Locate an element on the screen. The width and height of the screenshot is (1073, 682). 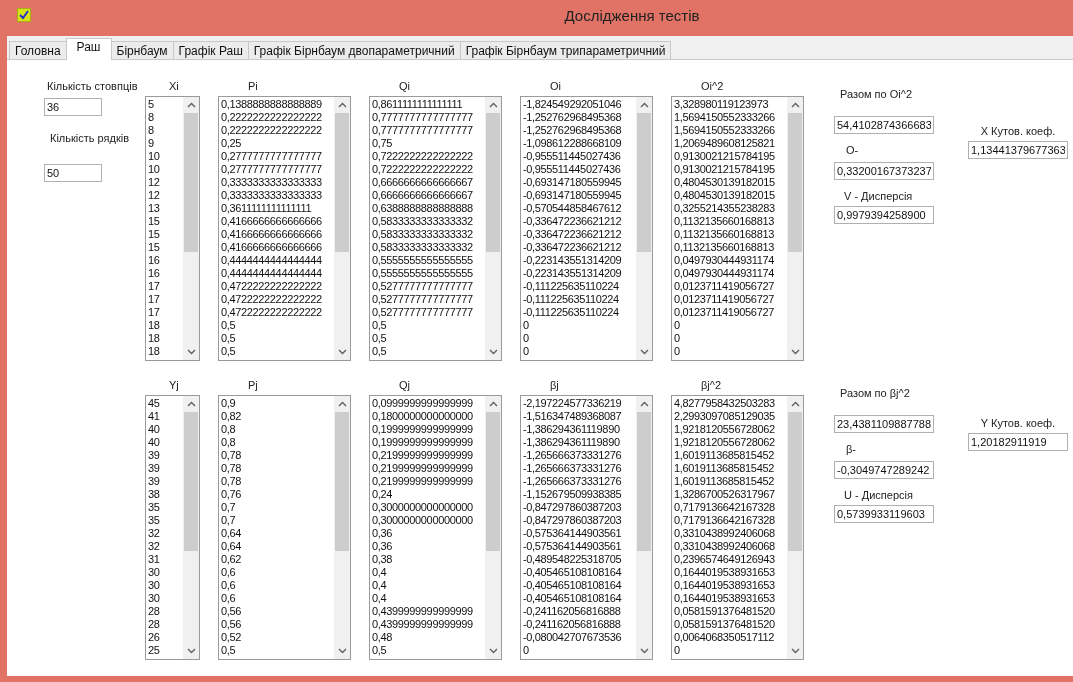
list-item: -0,223143551314209 is located at coordinates (578, 273).